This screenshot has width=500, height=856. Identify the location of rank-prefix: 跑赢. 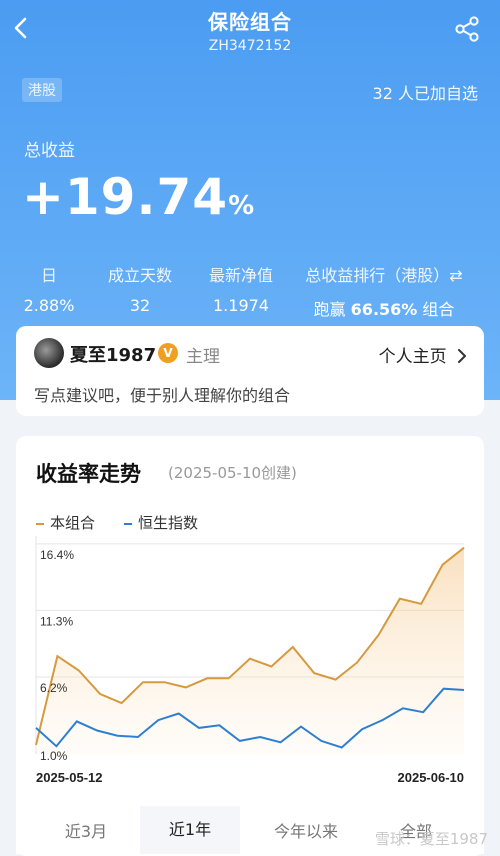
(332, 309).